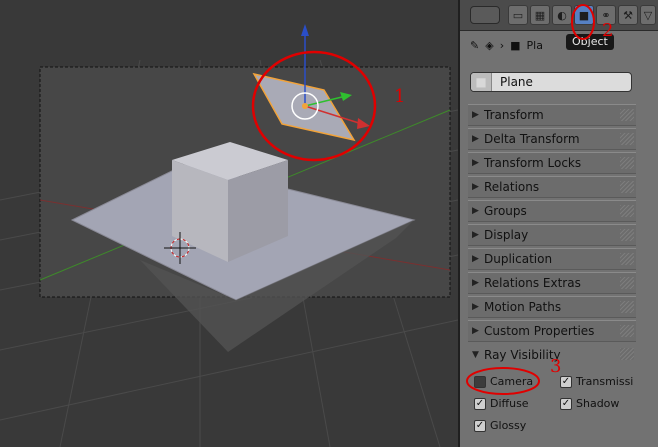 The height and width of the screenshot is (447, 658). What do you see at coordinates (552, 187) in the screenshot?
I see `panel-section-relations: ▶ Relations` at bounding box center [552, 187].